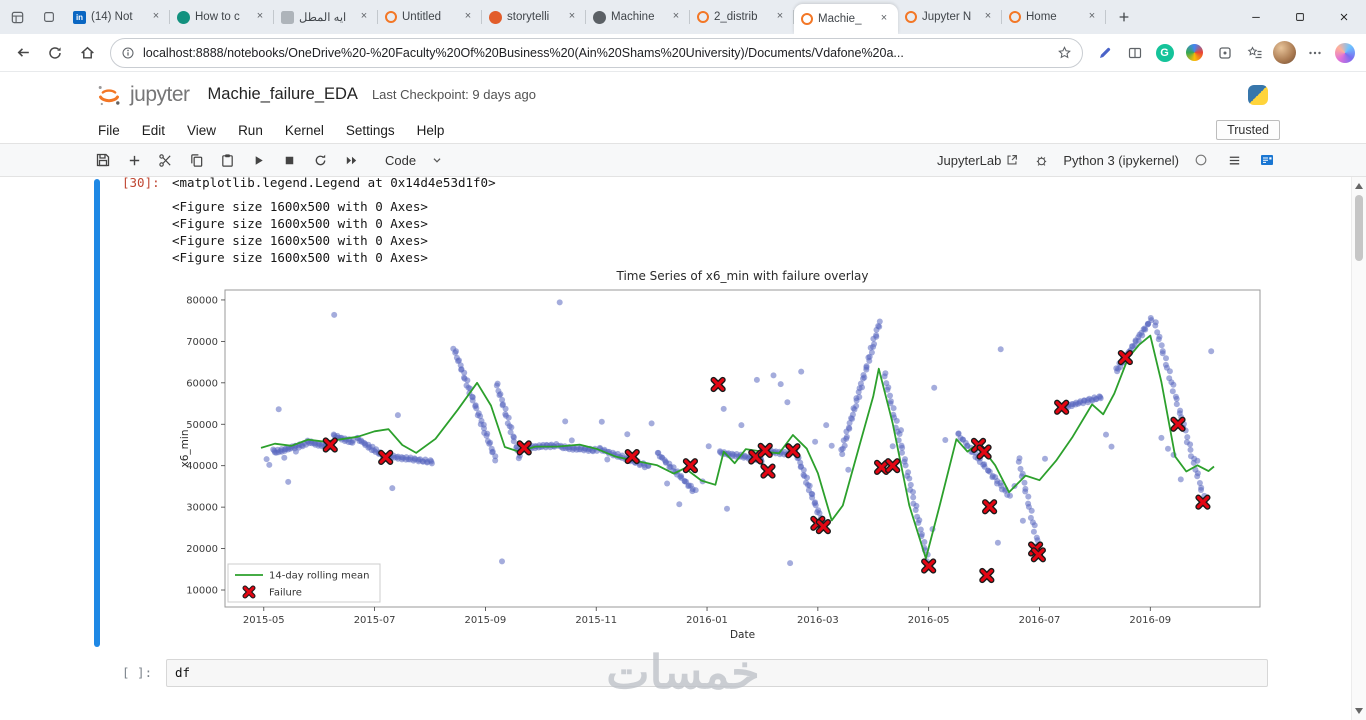  I want to click on menu-items: File Edit View Run Kernel Settings Help, so click(271, 130).